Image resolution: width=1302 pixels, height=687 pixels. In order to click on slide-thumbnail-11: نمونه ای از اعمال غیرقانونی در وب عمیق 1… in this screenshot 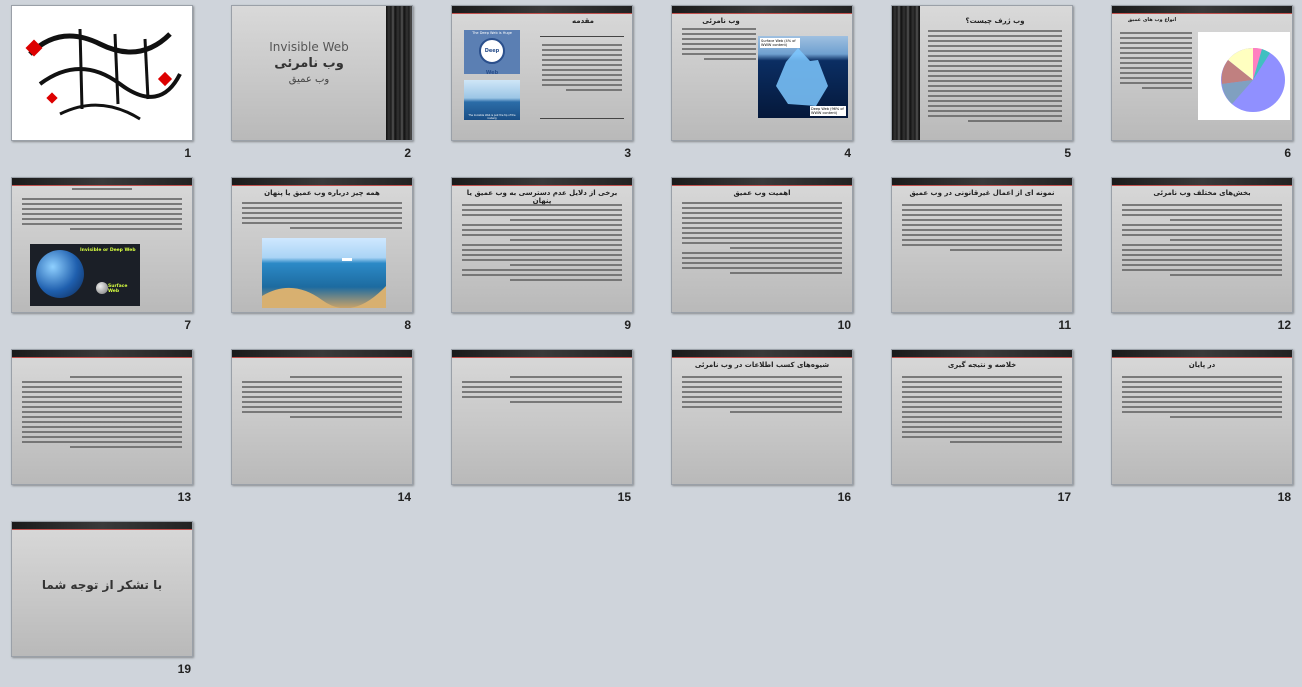, I will do `click(991, 258)`.